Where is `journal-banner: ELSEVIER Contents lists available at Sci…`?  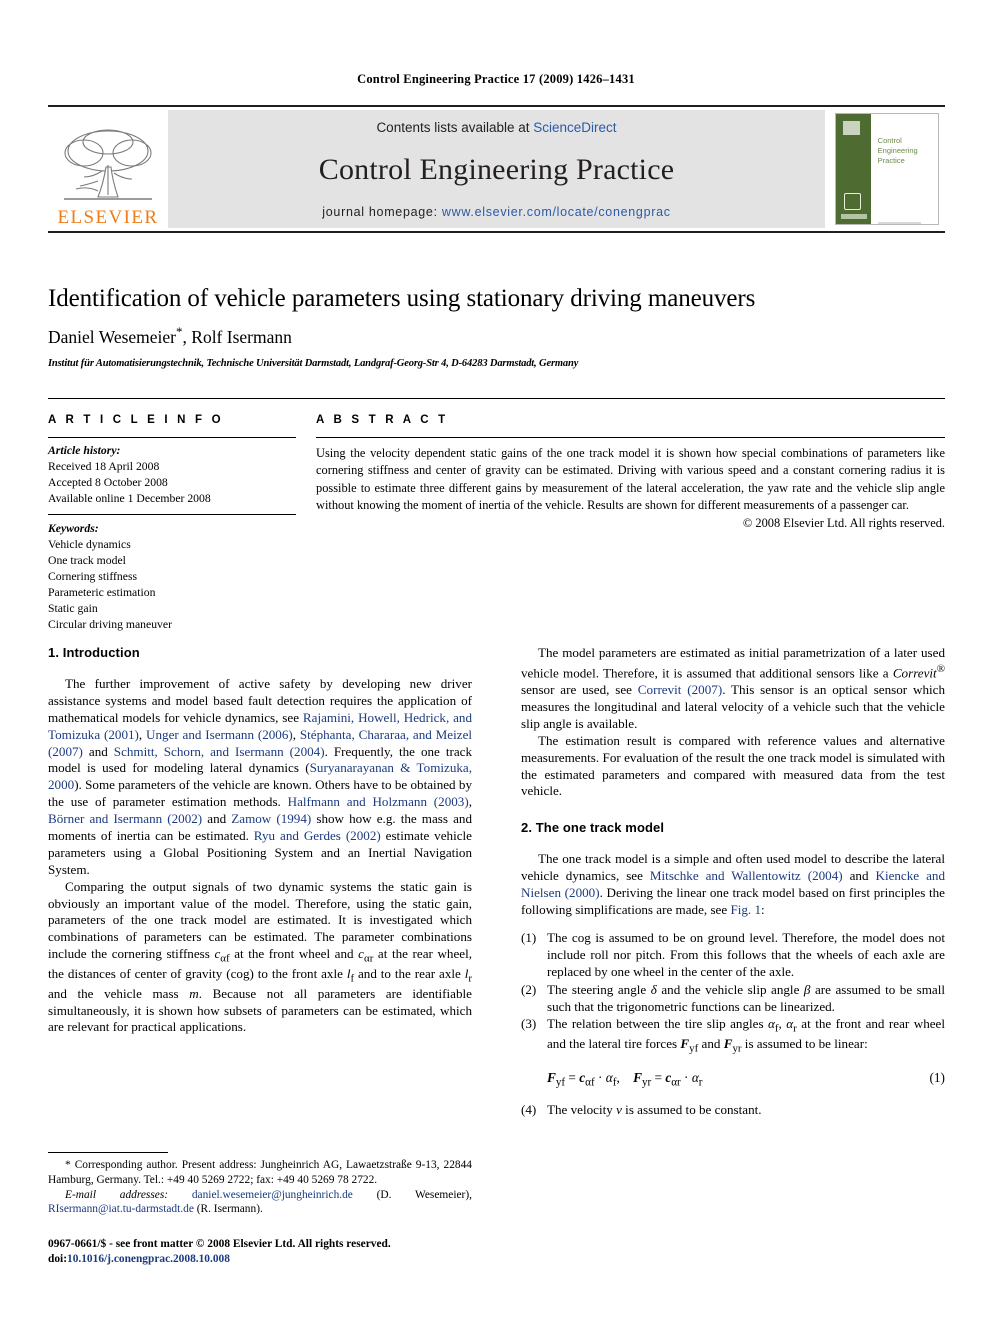
journal-banner: ELSEVIER Contents lists available at Sci… is located at coordinates (496, 169).